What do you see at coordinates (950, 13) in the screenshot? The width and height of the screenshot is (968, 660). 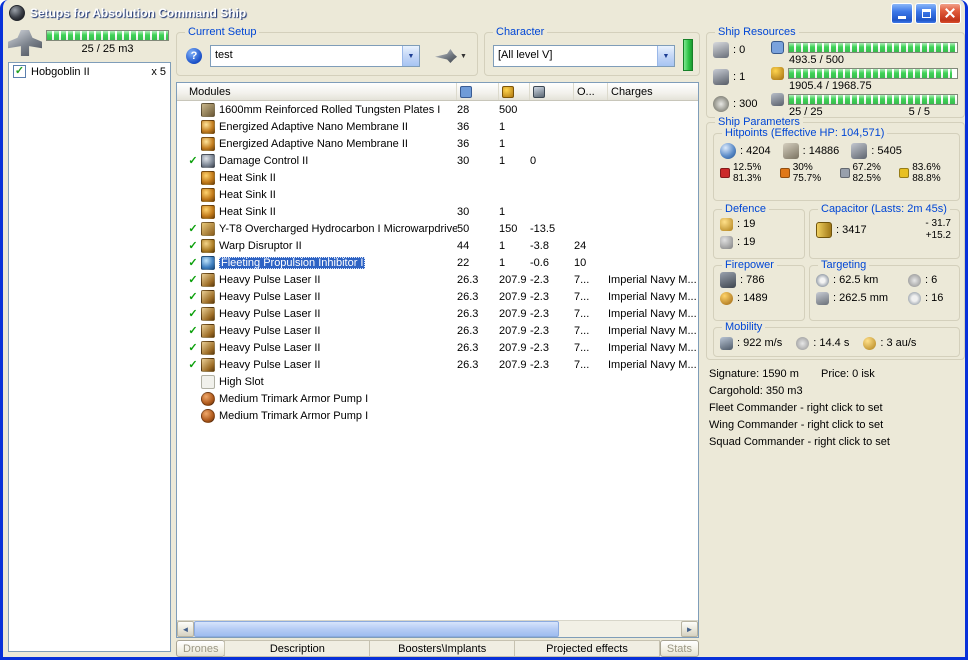 I see `close-button` at bounding box center [950, 13].